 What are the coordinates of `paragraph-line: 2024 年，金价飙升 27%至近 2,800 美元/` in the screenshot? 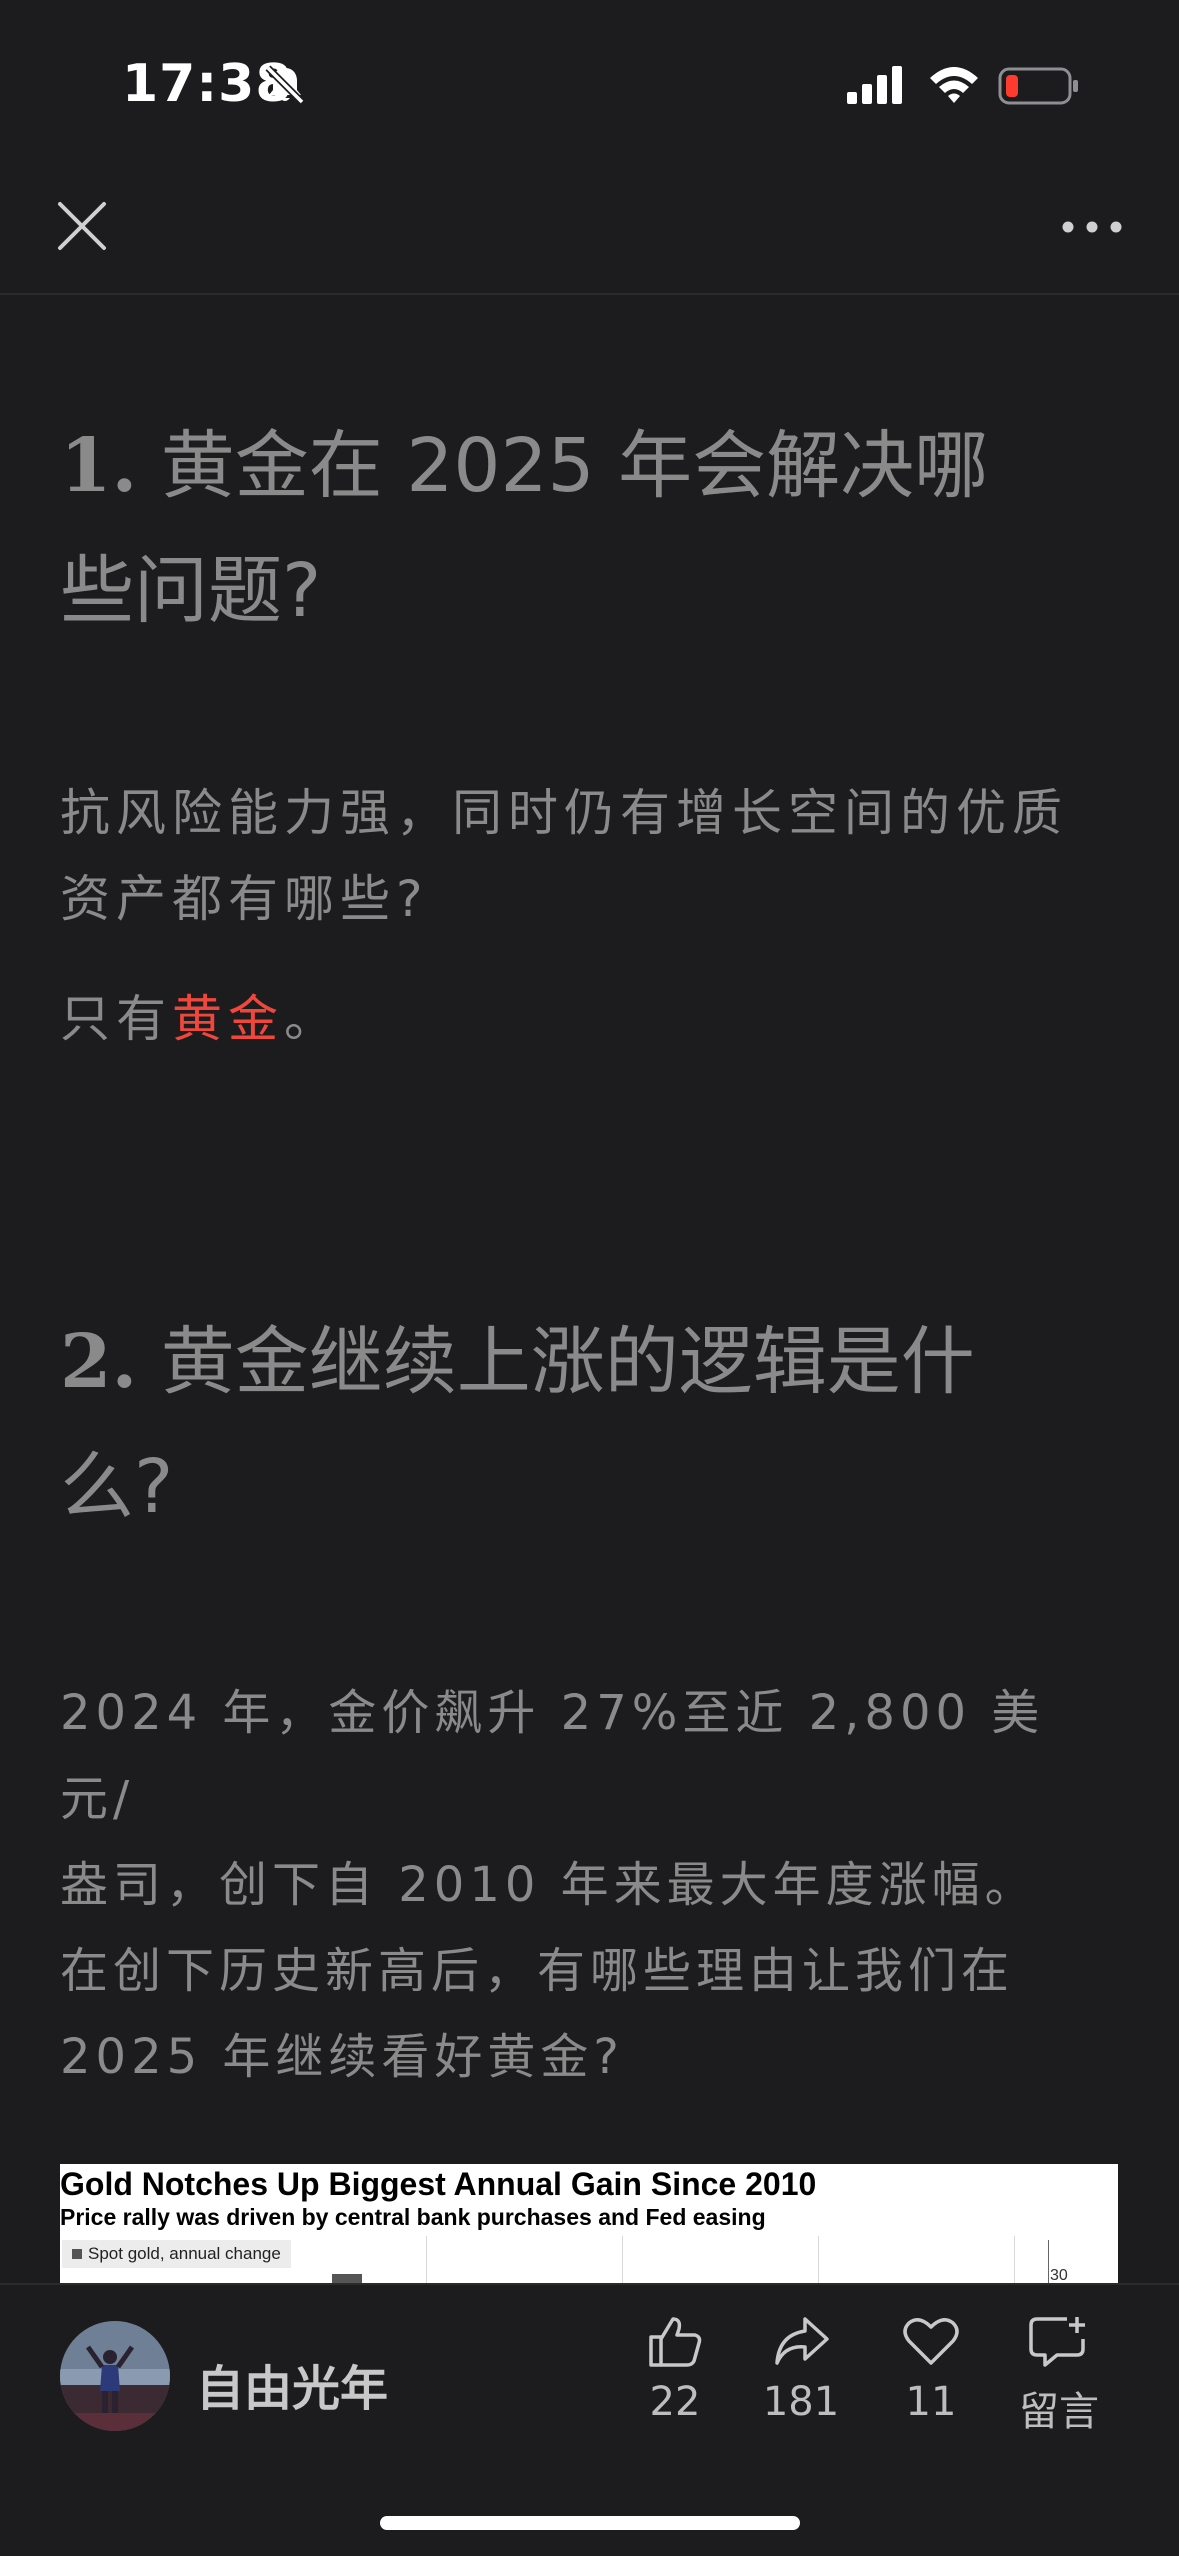 It's located at (552, 1756).